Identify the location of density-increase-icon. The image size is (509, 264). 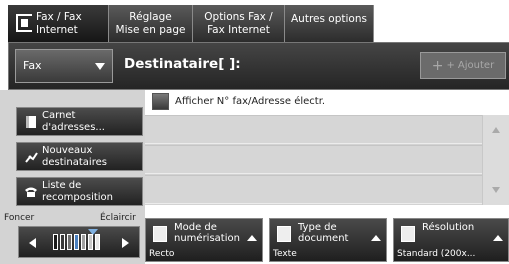
(125, 243).